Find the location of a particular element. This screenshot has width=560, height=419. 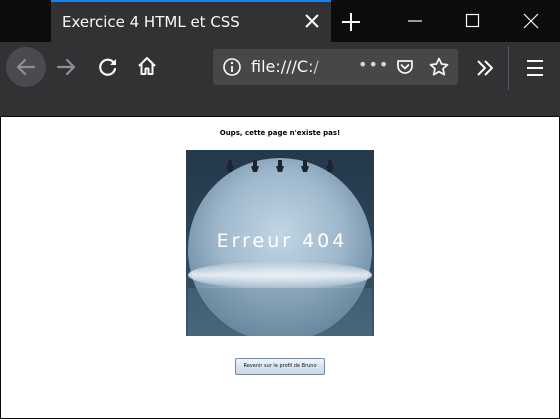

page-actions-menu-icon: ••• is located at coordinates (373, 64).